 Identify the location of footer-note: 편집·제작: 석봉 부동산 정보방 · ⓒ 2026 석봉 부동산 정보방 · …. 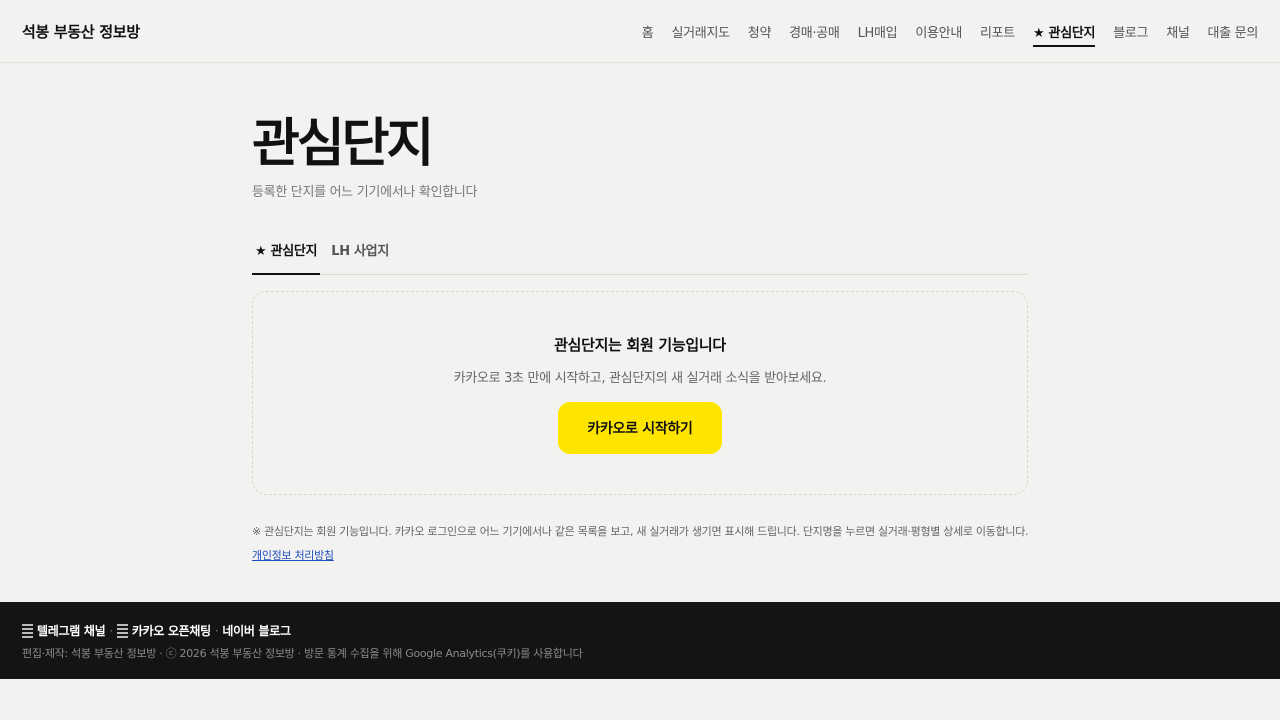
(302, 653).